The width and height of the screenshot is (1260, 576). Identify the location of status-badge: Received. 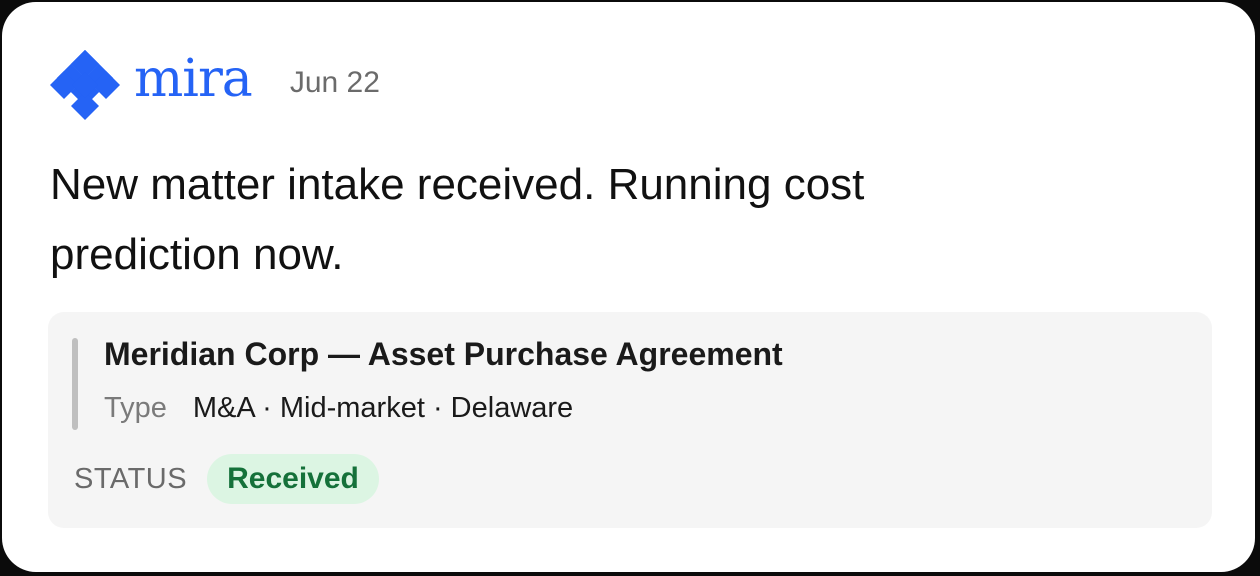
(293, 479).